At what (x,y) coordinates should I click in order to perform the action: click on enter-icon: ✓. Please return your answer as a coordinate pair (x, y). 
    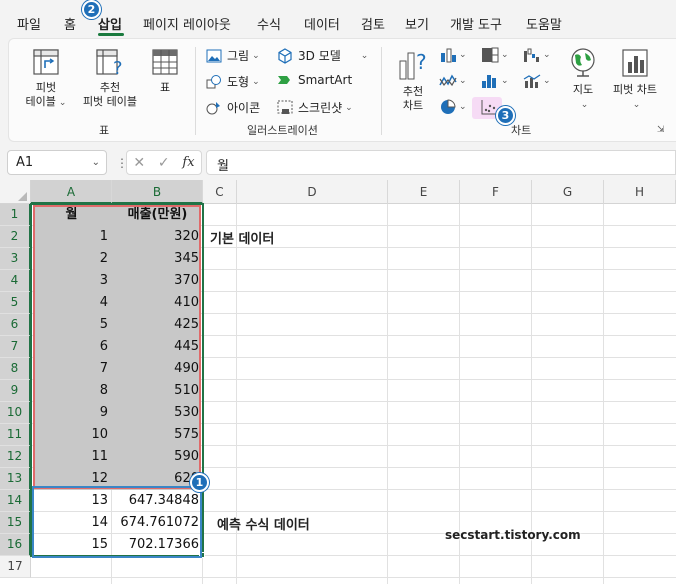
    Looking at the image, I should click on (164, 163).